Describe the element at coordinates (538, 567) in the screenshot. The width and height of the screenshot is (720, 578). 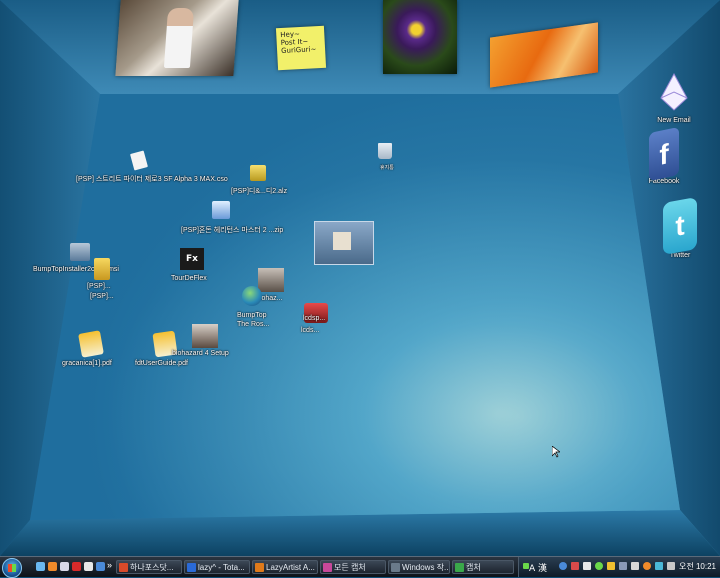
I see `input-method-indicator: A 漢` at that location.